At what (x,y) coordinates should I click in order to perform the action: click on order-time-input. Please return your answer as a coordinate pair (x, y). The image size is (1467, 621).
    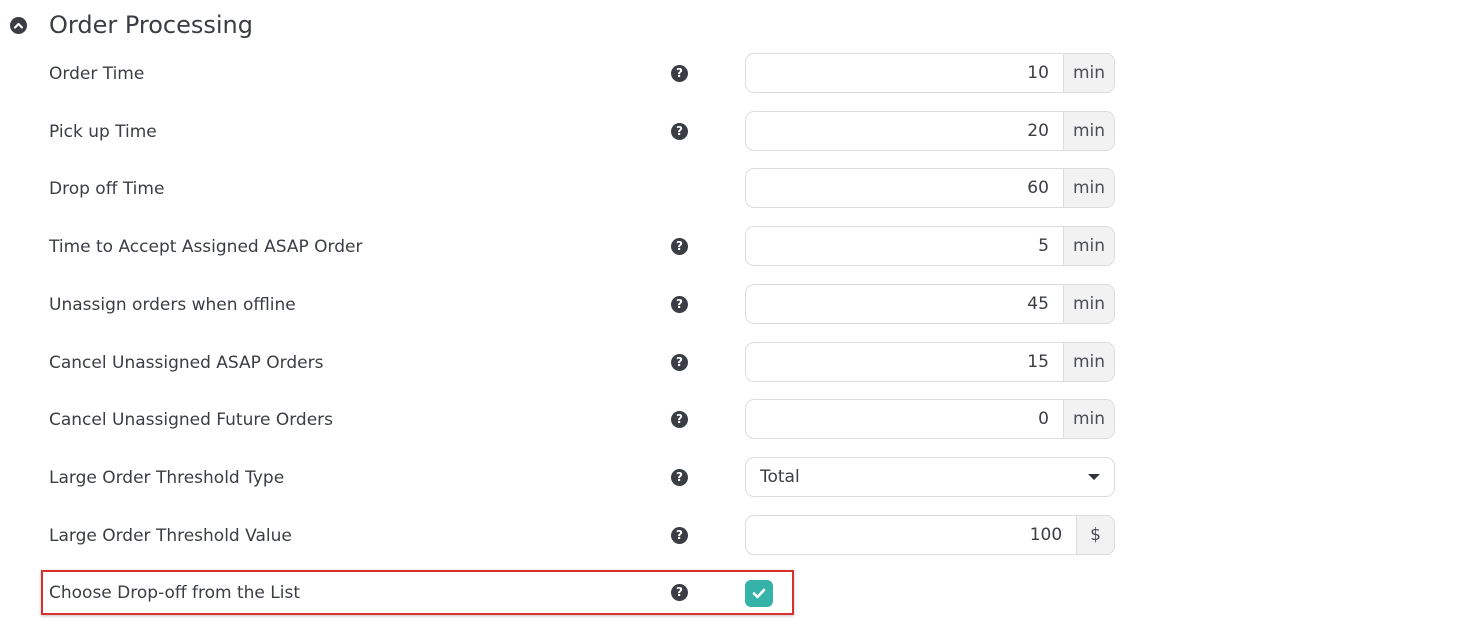
    Looking at the image, I should click on (904, 73).